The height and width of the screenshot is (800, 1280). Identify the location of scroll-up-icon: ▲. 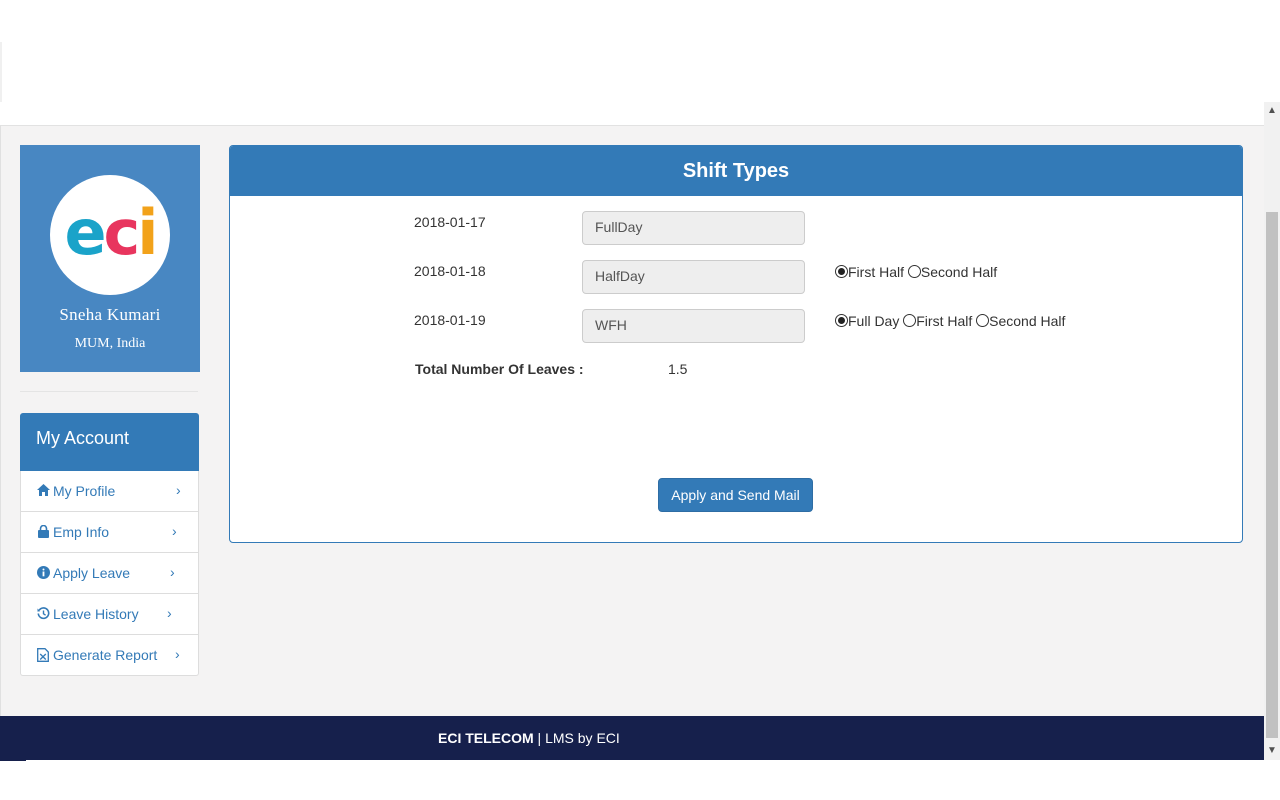
(1272, 111).